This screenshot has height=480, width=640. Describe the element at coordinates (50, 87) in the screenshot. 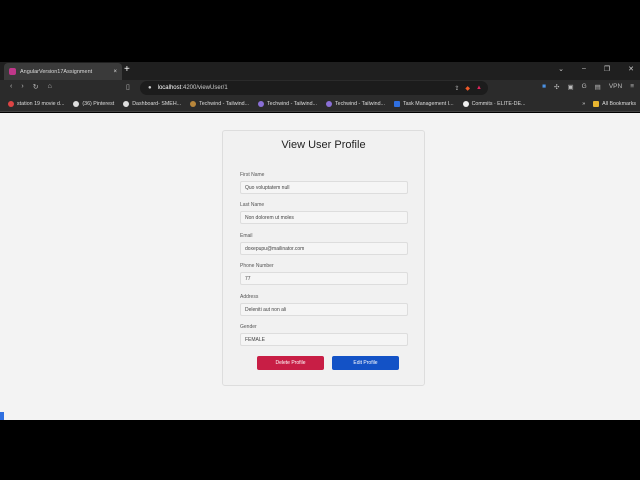

I see `home-icon: ⌂` at that location.